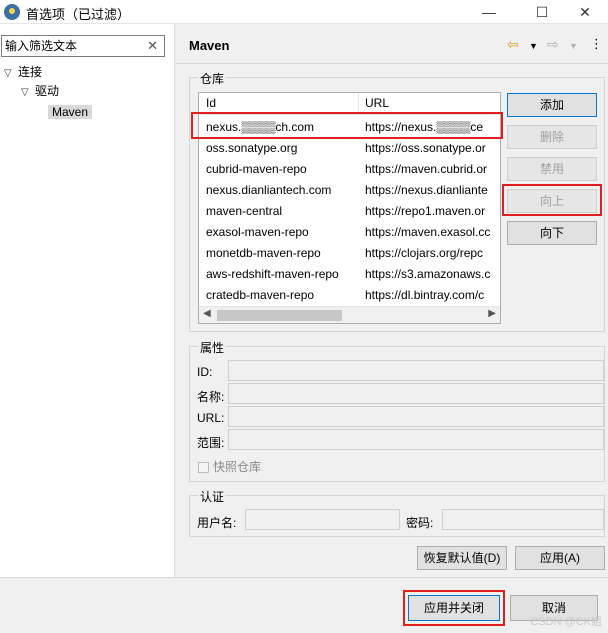 Image resolution: width=608 pixels, height=633 pixels. I want to click on name-label: 名称:, so click(211, 397).